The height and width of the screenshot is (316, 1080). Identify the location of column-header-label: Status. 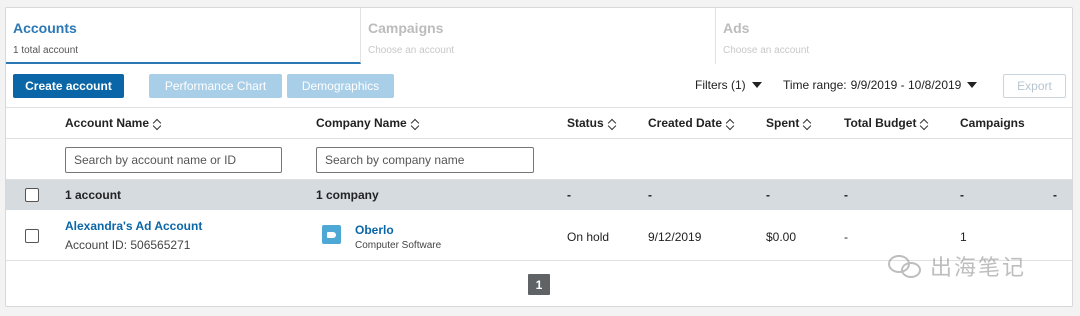
(585, 123).